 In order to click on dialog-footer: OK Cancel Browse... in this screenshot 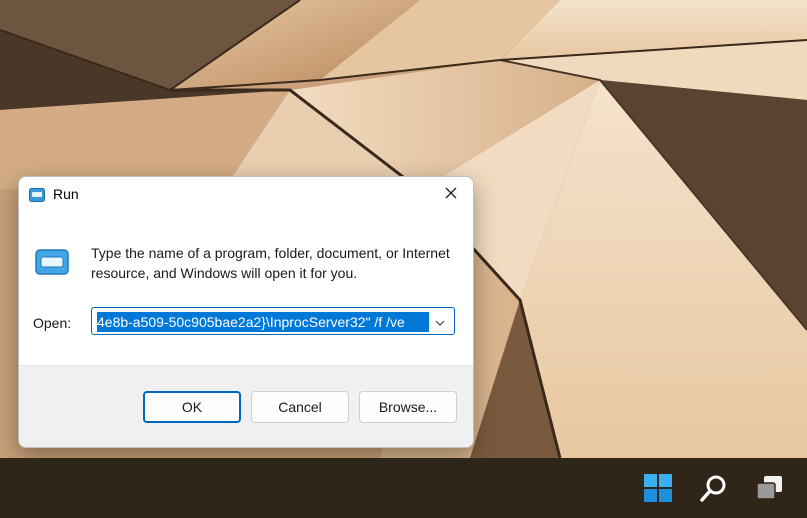, I will do `click(246, 406)`.